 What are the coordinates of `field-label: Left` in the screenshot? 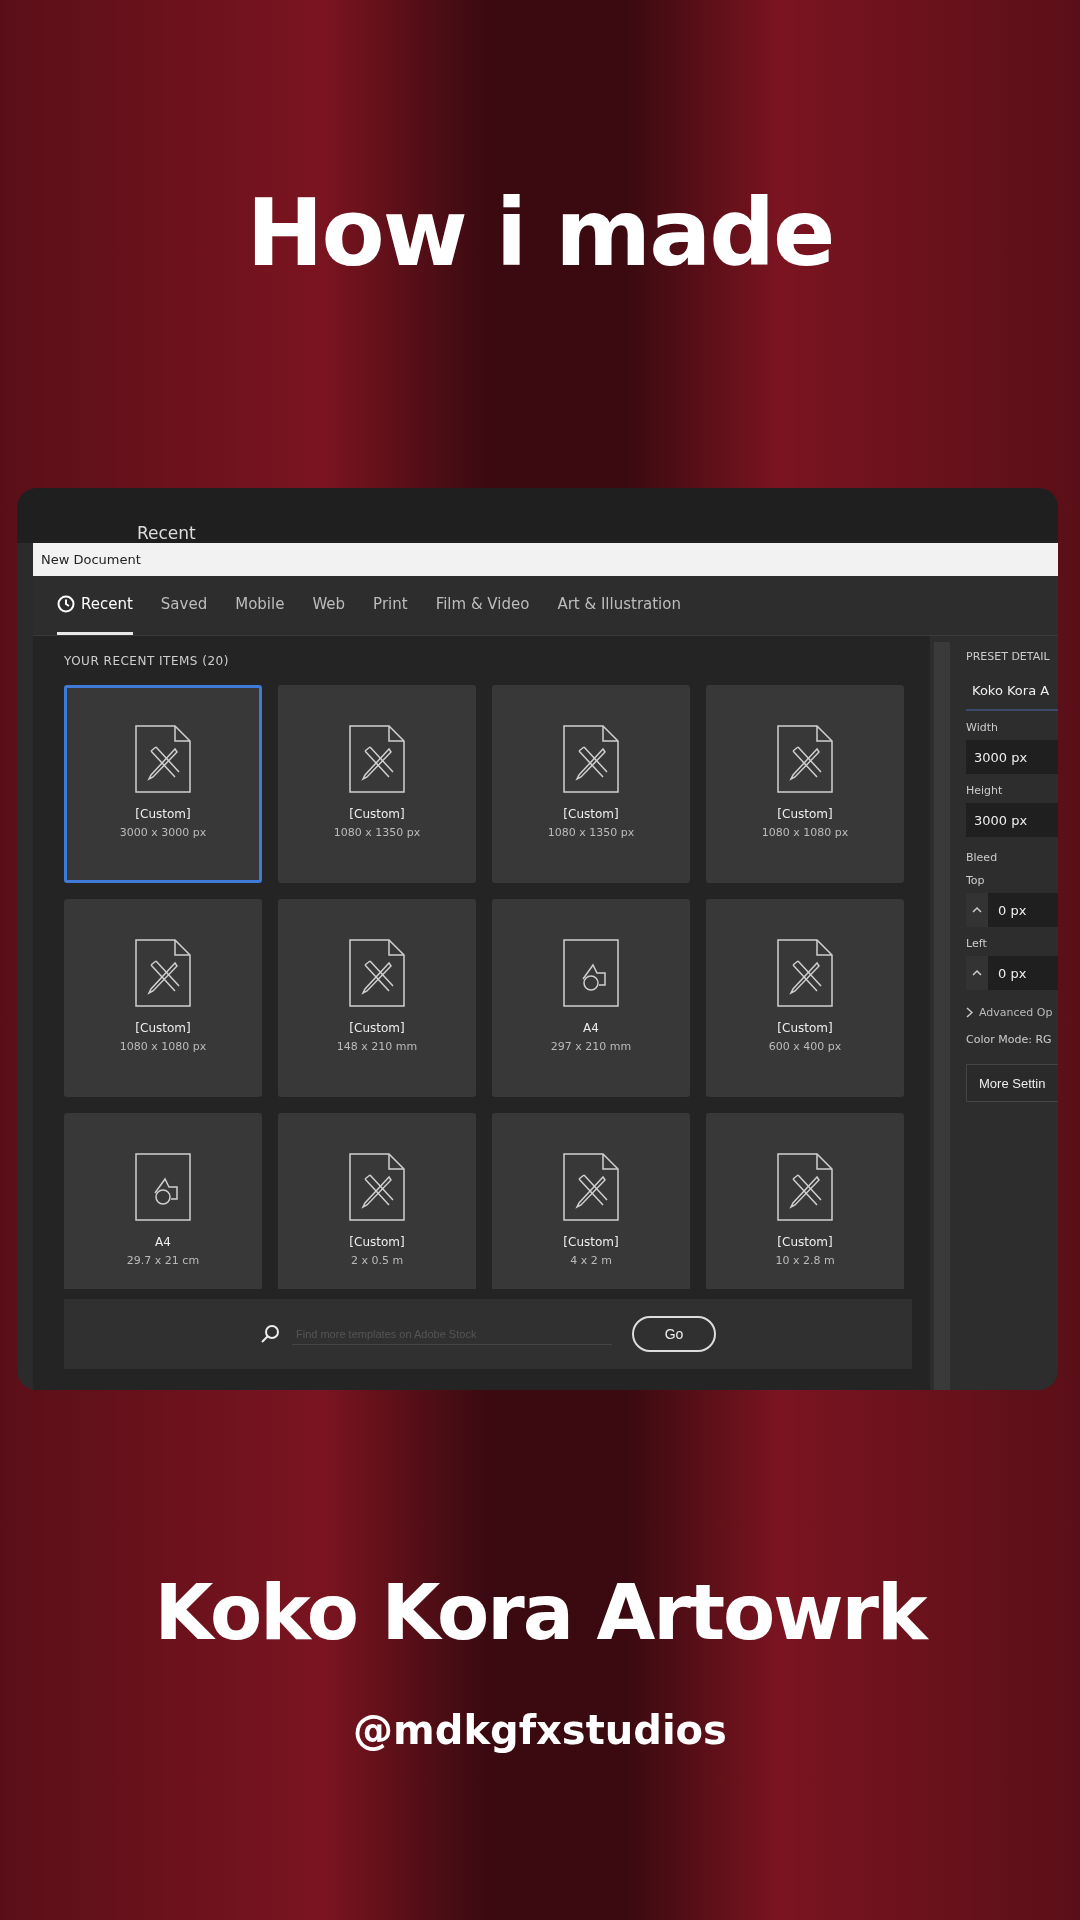 It's located at (977, 943).